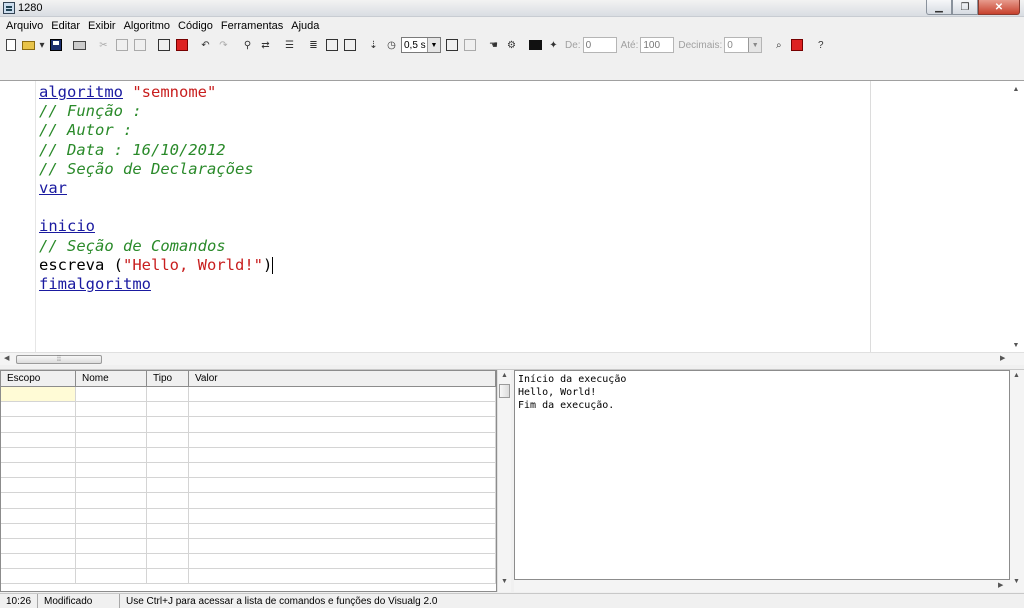 The height and width of the screenshot is (608, 1024). What do you see at coordinates (247, 45) in the screenshot?
I see `find-button: ⚲` at bounding box center [247, 45].